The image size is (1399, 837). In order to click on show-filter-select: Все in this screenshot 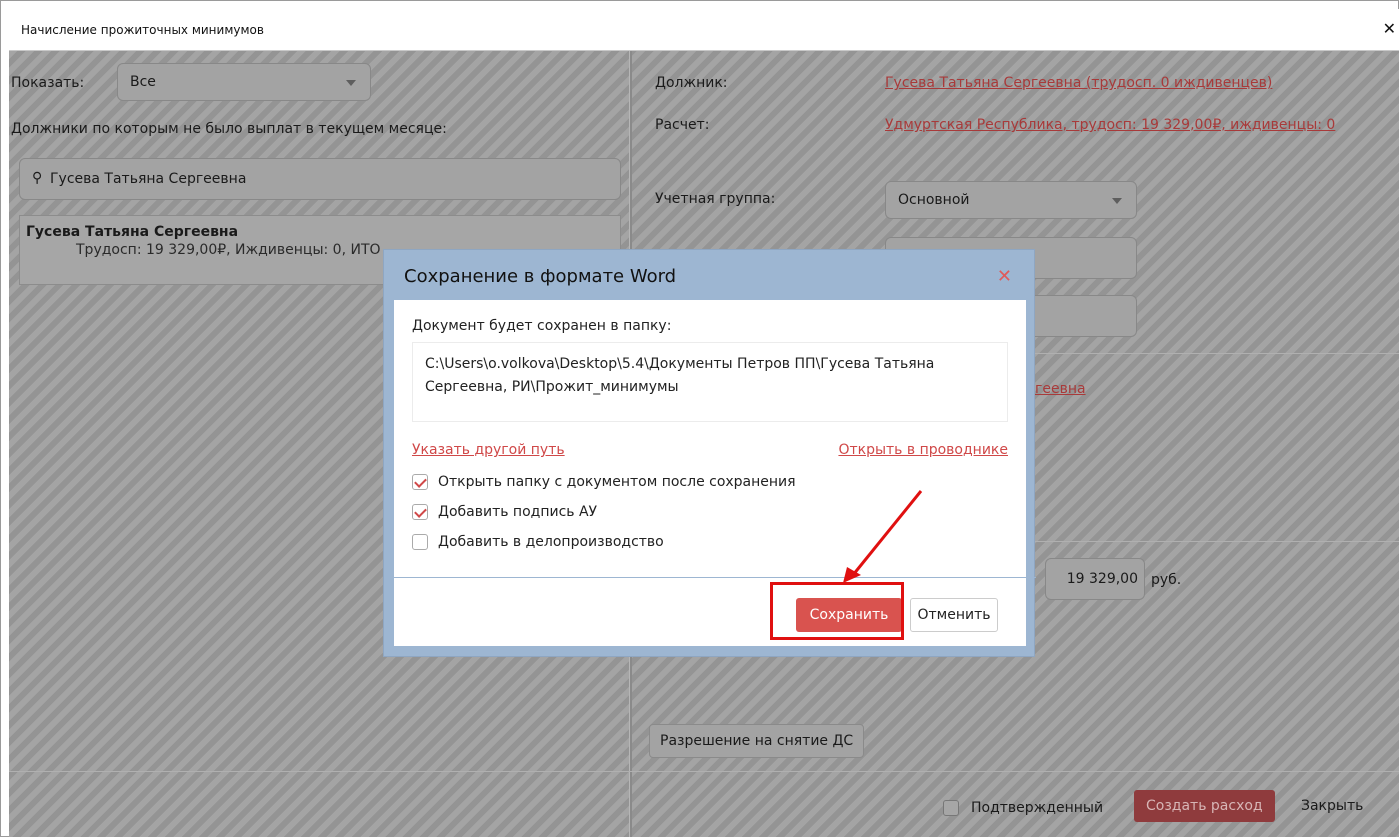, I will do `click(244, 82)`.